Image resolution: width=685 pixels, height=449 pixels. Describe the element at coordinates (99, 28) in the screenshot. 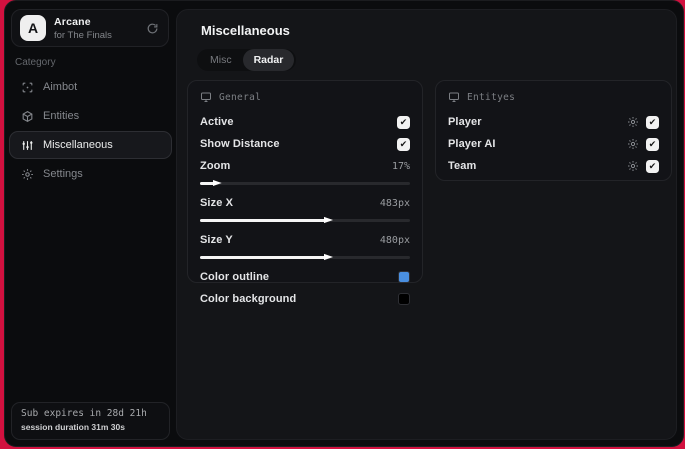

I see `brand-text: Arcane for The Finals` at that location.